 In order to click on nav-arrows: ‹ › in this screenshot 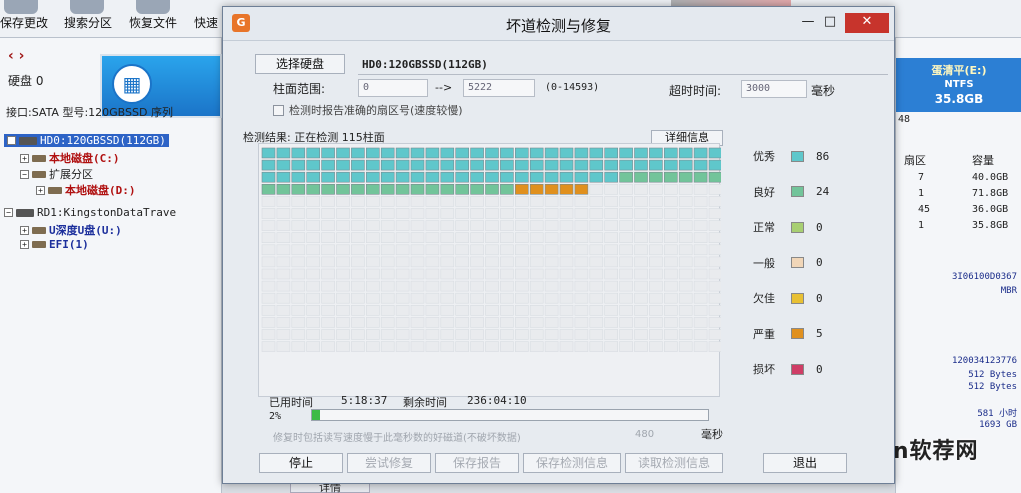, I will do `click(16, 56)`.